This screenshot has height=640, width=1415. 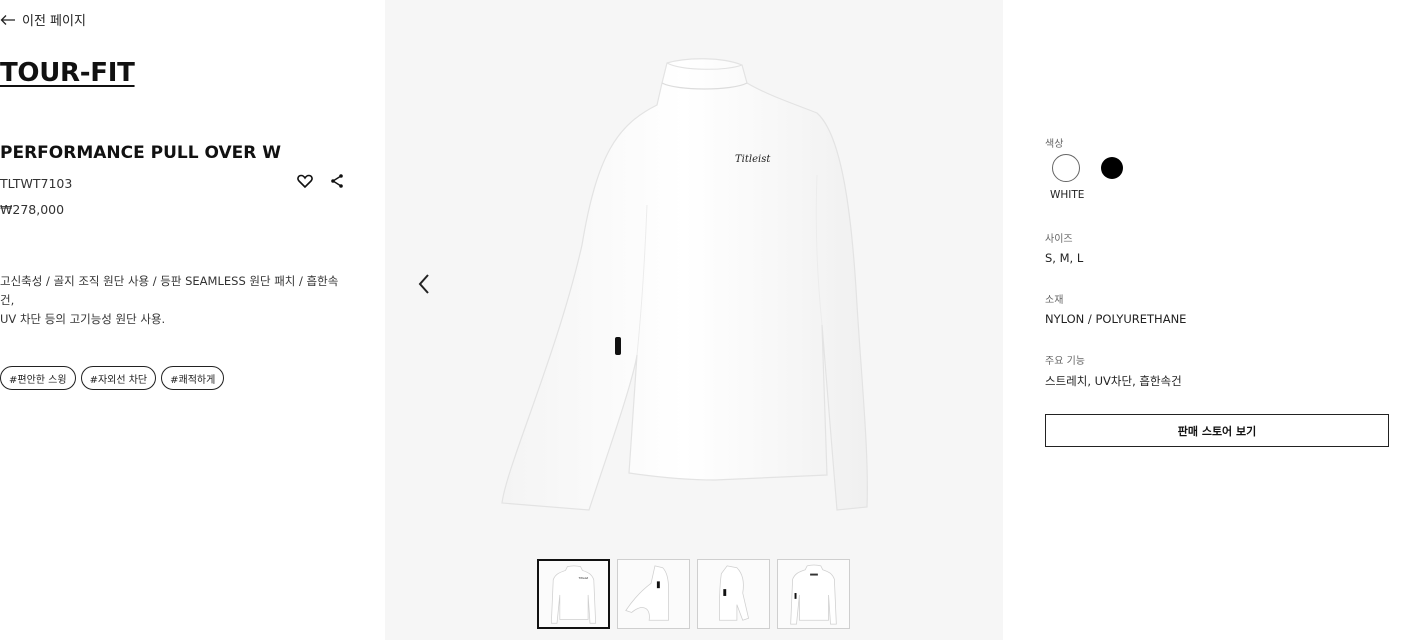 What do you see at coordinates (38, 378) in the screenshot?
I see `tag-comfortable-swing: #편안한 스윙` at bounding box center [38, 378].